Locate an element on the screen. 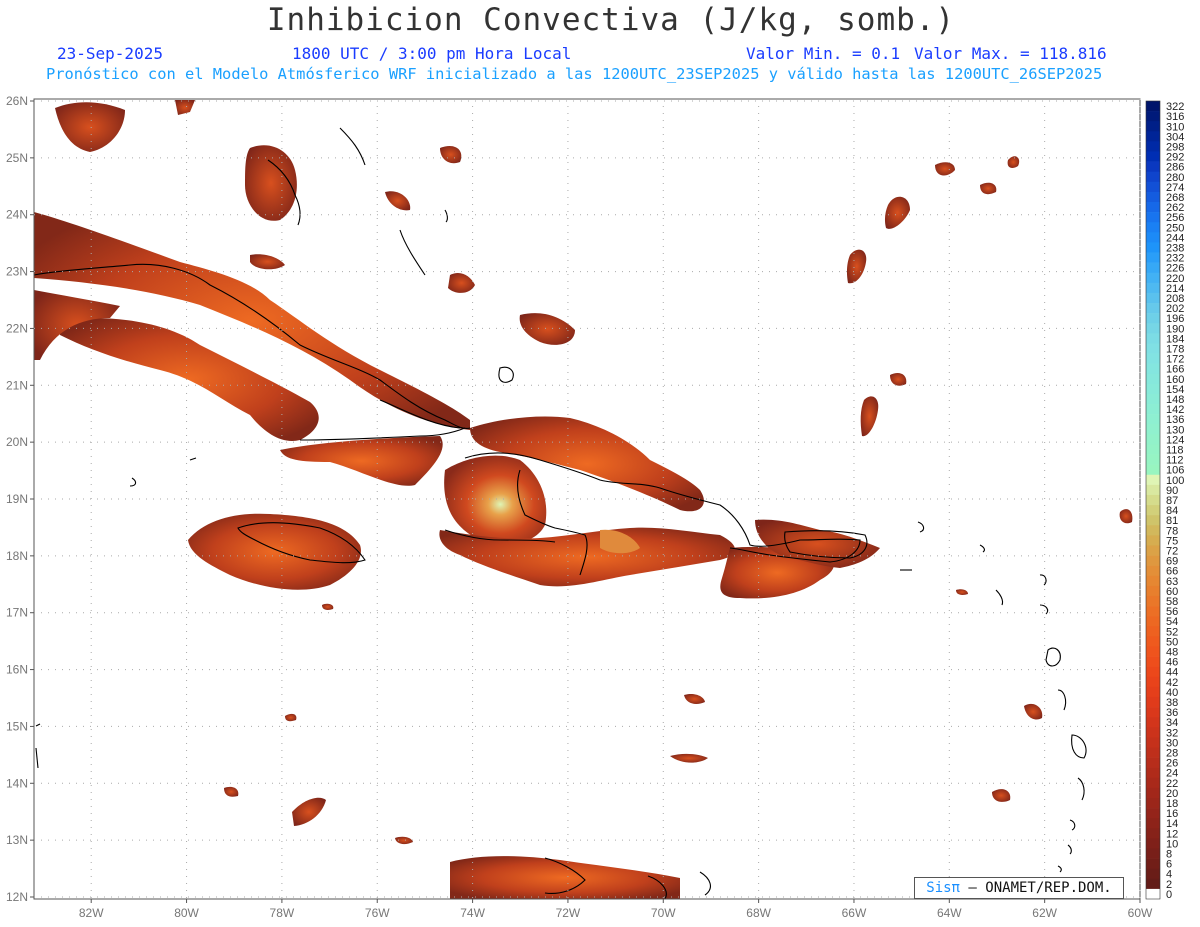 This screenshot has height=927, width=1200. lat-label: 18N is located at coordinates (17, 556).